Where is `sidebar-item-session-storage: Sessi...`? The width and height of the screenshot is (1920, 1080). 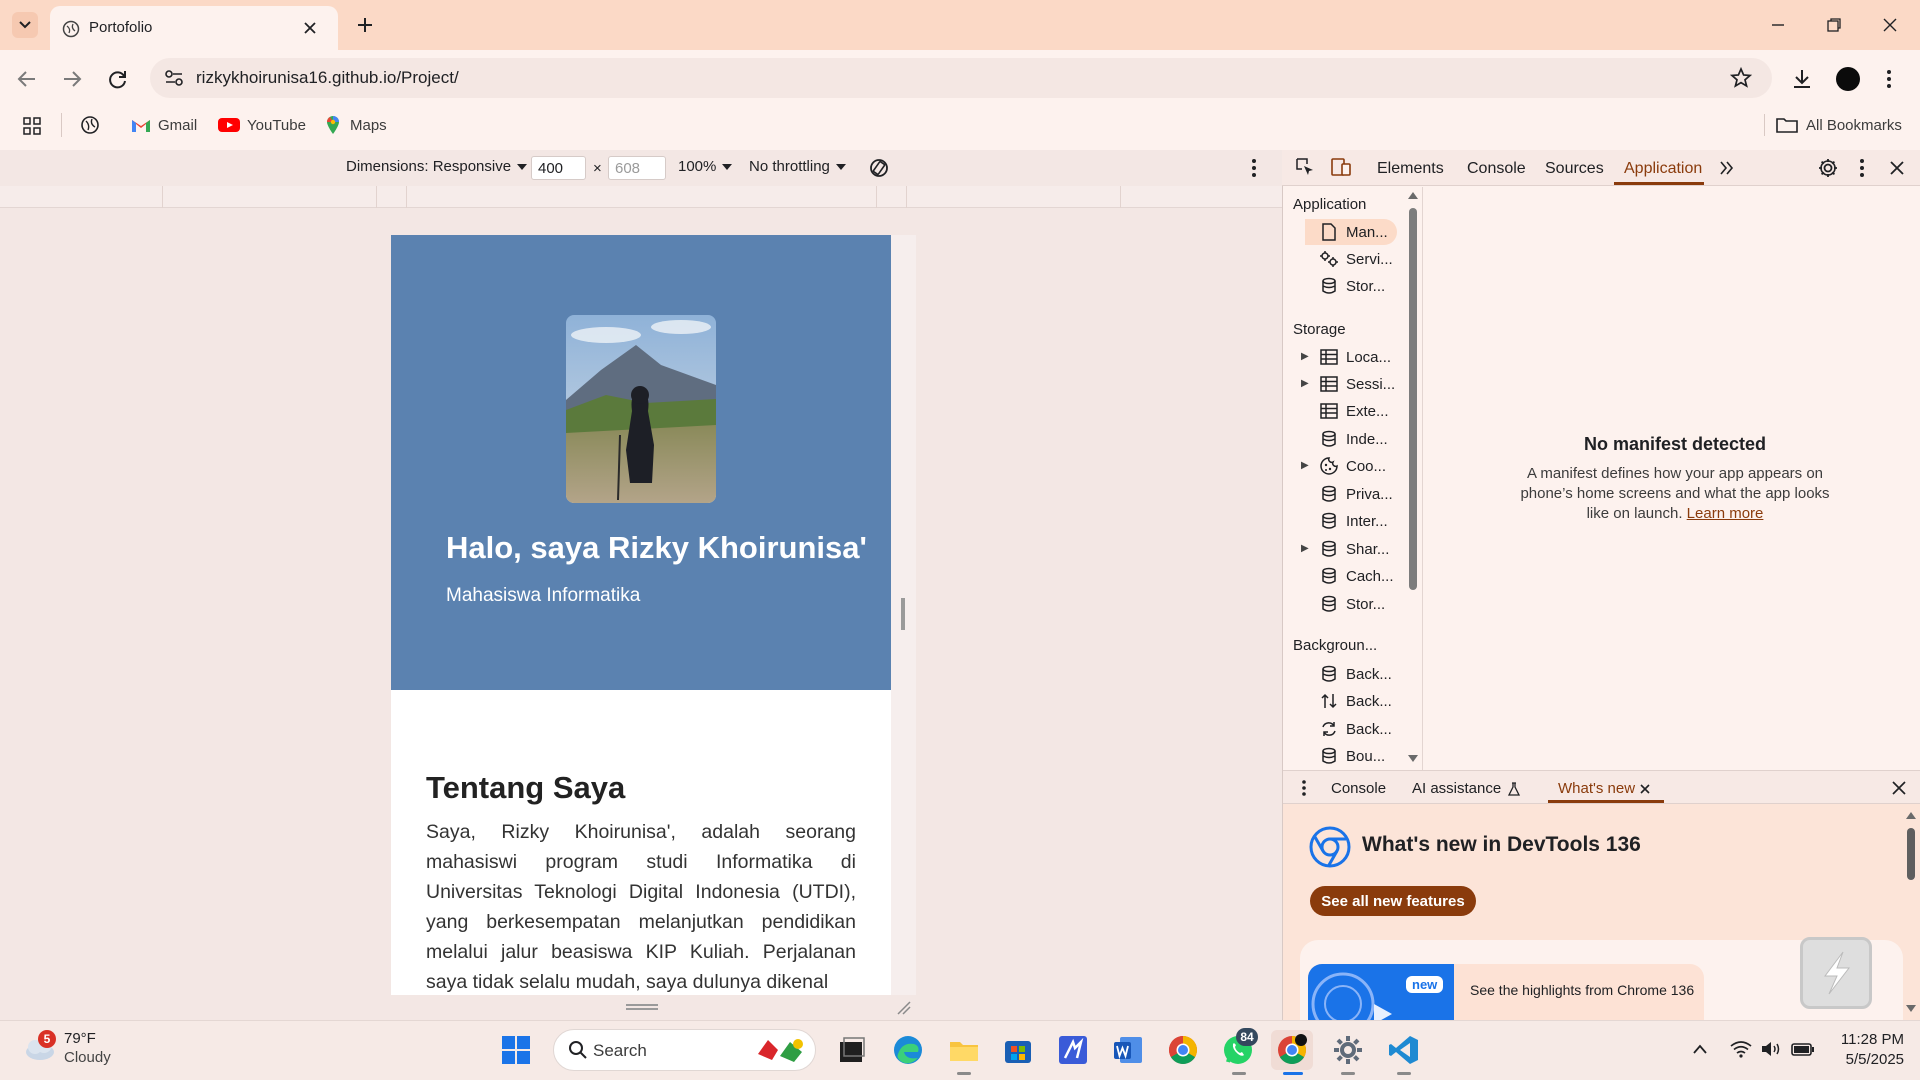
sidebar-item-session-storage: Sessi... is located at coordinates (1356, 384).